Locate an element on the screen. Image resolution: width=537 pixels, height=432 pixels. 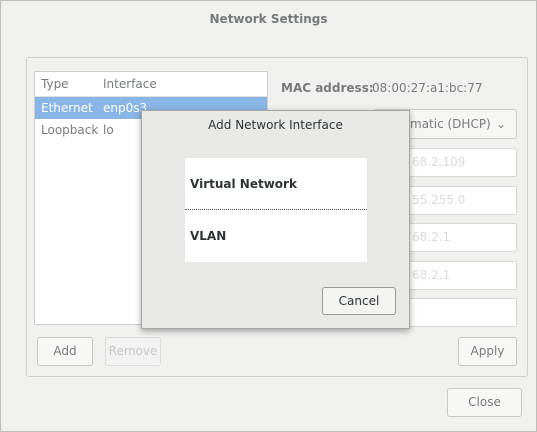
option-virtual-network: Virtual Network is located at coordinates (276, 184).